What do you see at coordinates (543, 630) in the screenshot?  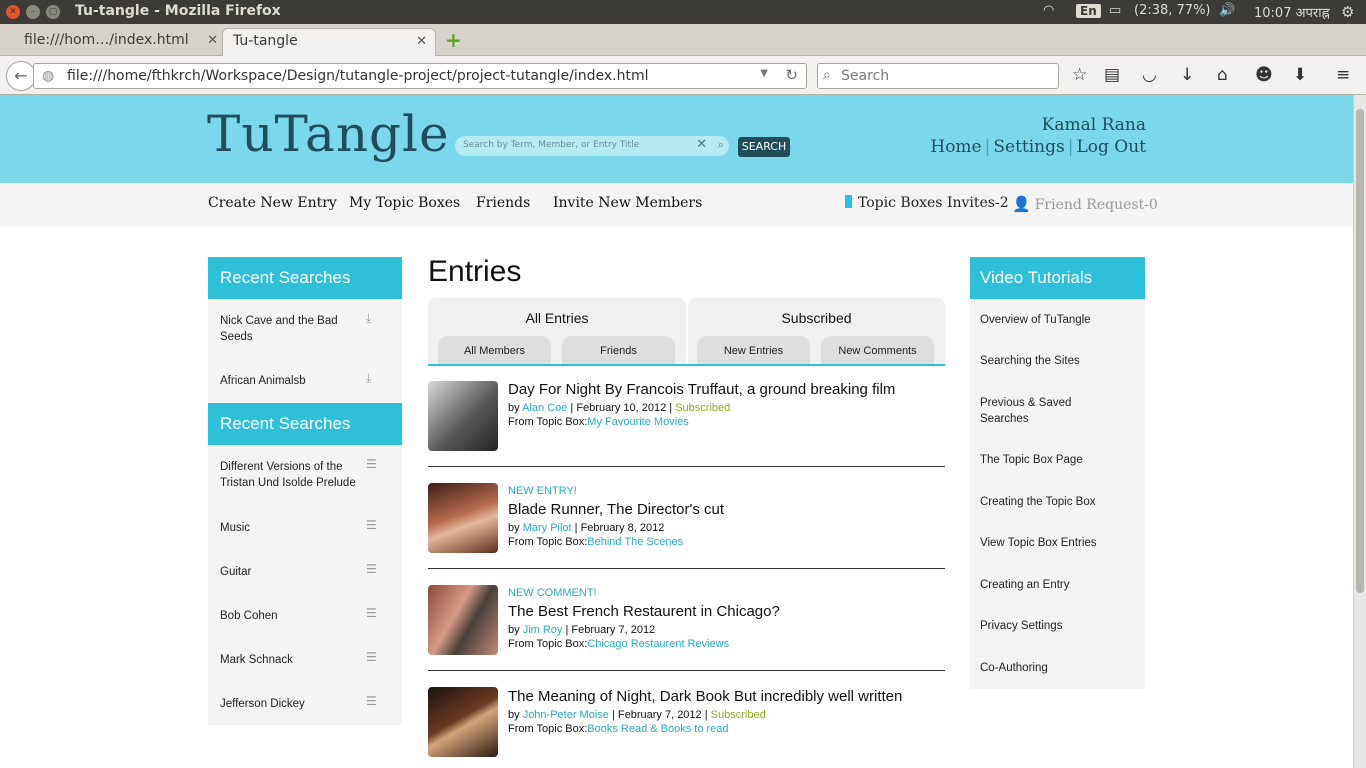 I see `entry-author-link: Jim Roy` at bounding box center [543, 630].